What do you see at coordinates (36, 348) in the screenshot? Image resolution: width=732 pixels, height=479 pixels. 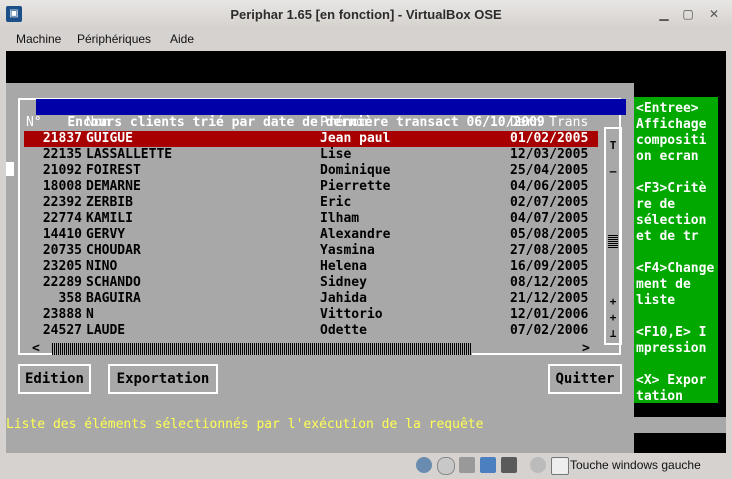 I see `scroll-left-arrow: <` at bounding box center [36, 348].